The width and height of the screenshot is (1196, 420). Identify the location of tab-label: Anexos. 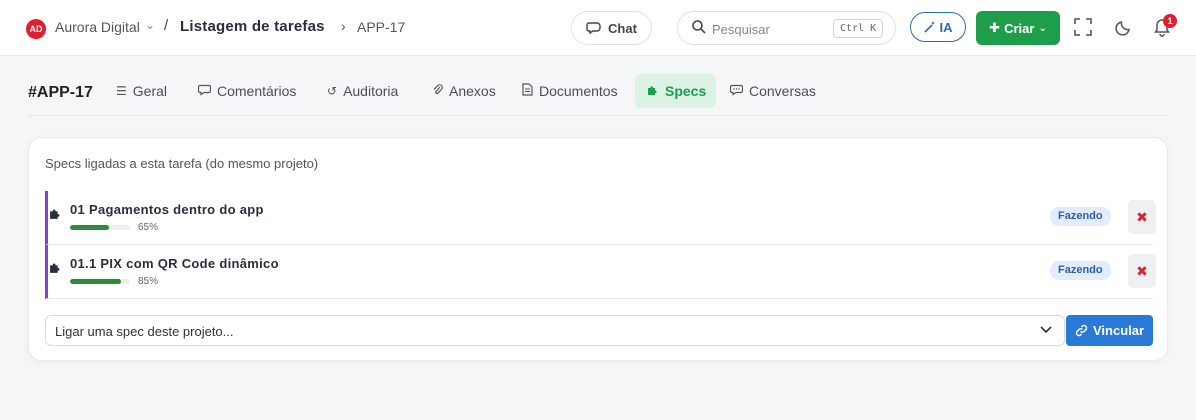
(472, 91).